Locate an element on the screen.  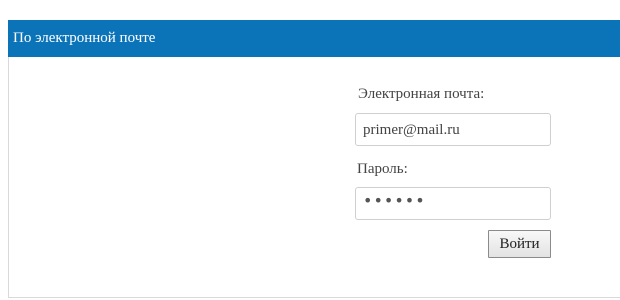
password-value: •••••• is located at coordinates (394, 200).